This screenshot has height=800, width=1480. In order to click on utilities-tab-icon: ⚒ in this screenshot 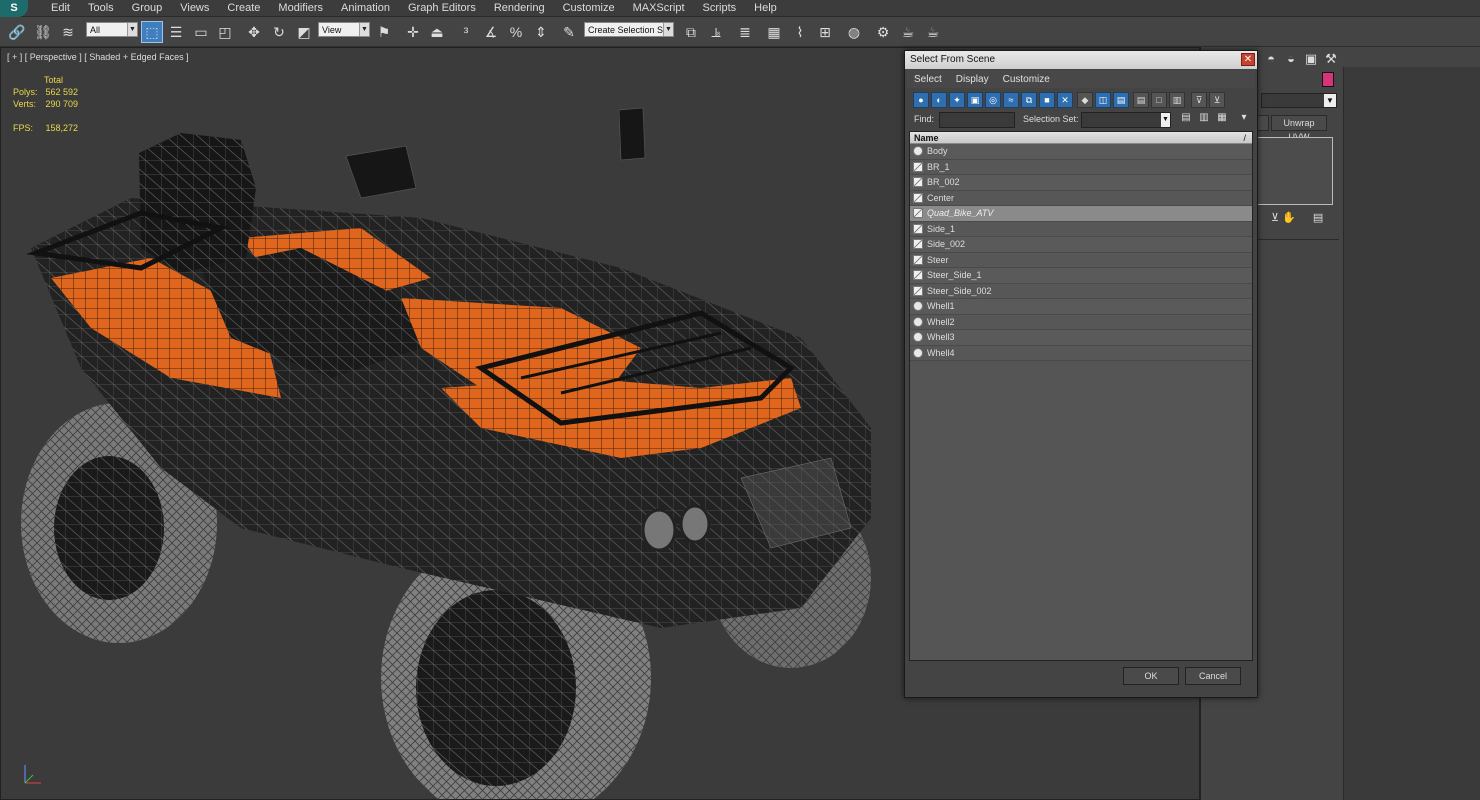, I will do `click(1331, 59)`.